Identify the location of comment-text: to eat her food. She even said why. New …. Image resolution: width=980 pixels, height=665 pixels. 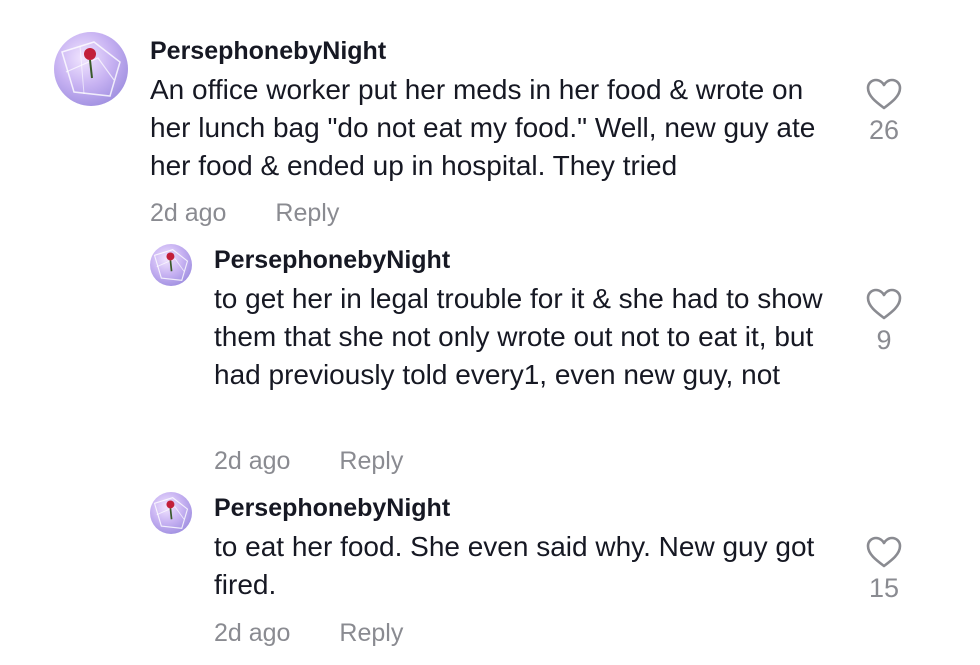
(514, 565).